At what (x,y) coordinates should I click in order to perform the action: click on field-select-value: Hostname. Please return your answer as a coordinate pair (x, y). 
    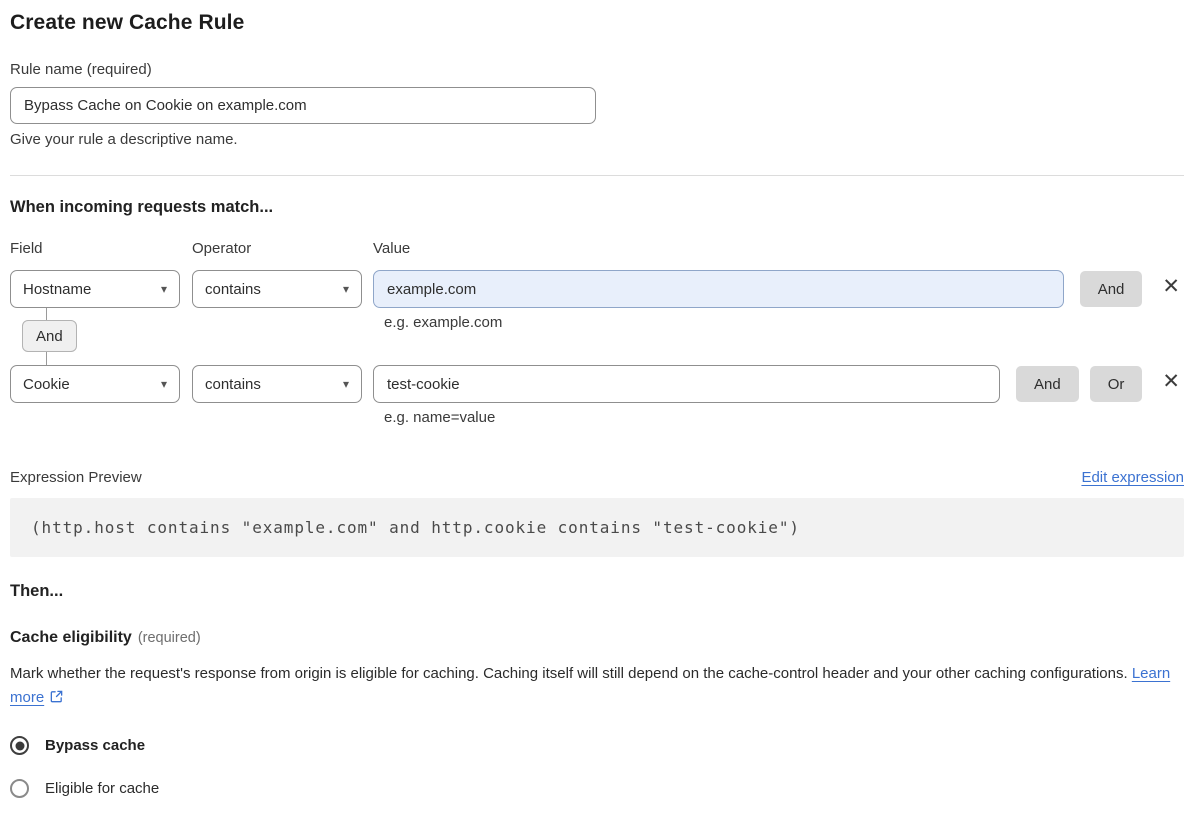
    Looking at the image, I should click on (57, 289).